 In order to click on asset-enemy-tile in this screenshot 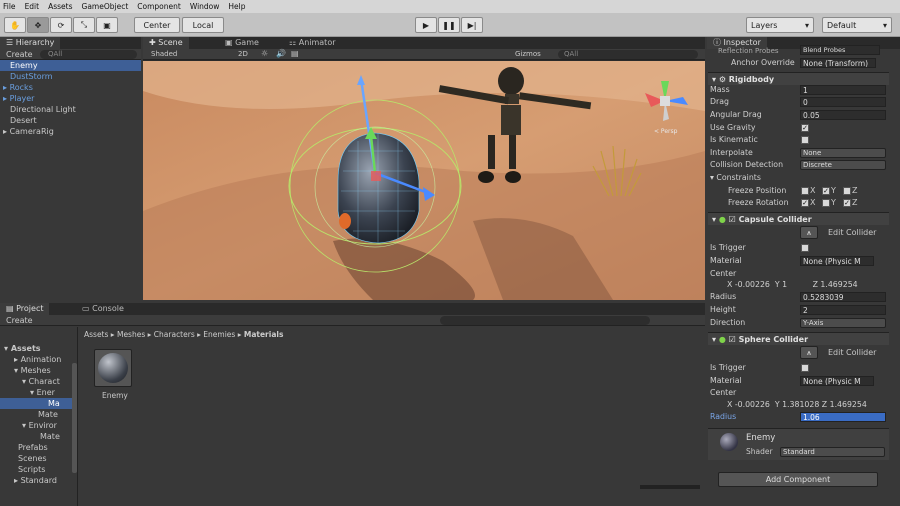, I will do `click(113, 368)`.